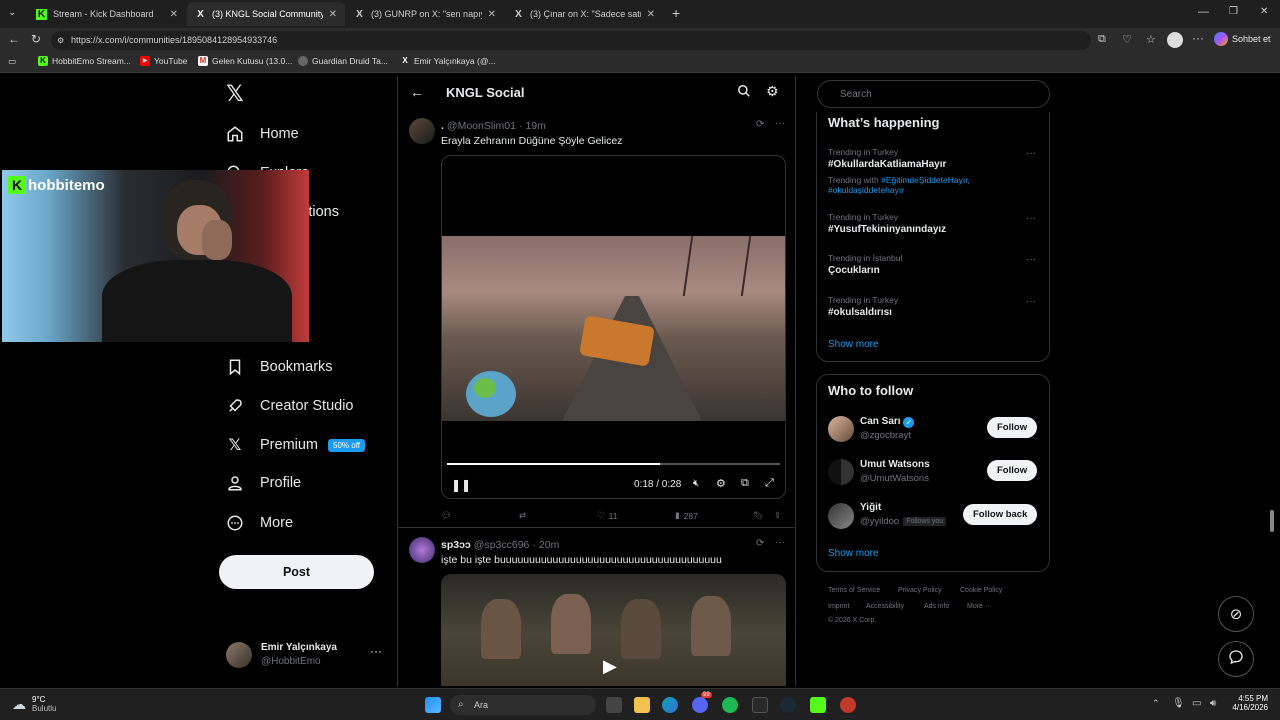 Image resolution: width=1280 pixels, height=720 pixels. Describe the element at coordinates (613, 464) in the screenshot. I see `video-progress-track` at that location.